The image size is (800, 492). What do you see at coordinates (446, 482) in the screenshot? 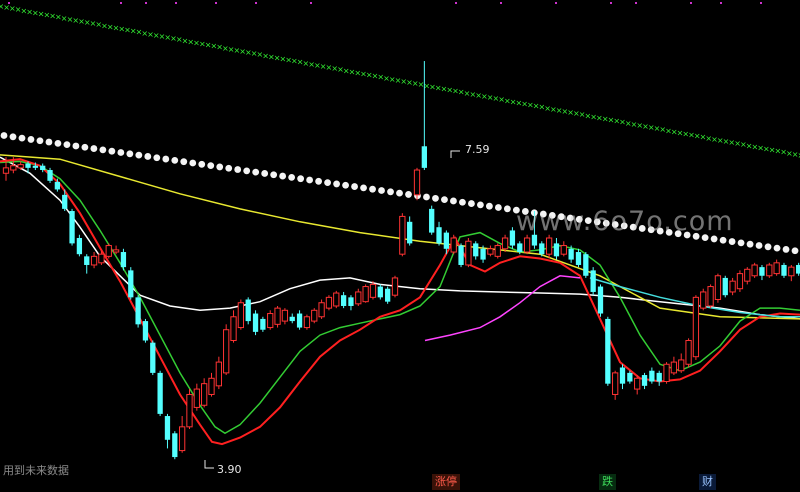
I see `limit-up-tag: 涨停` at bounding box center [446, 482].